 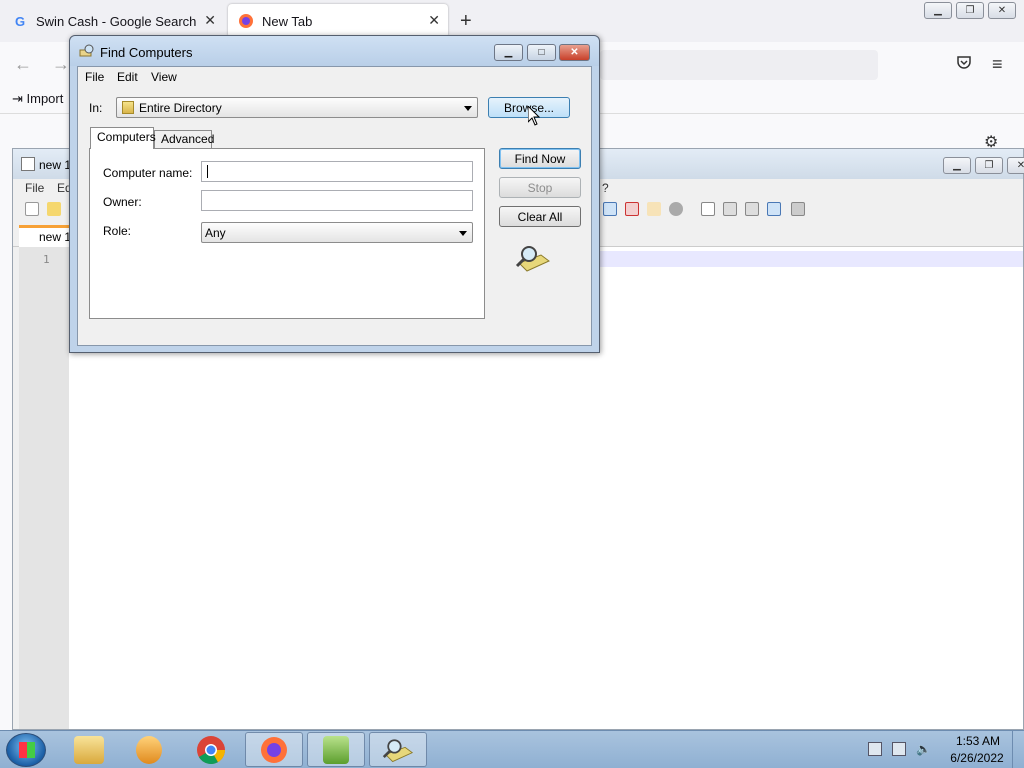 I want to click on stop-button: Stop, so click(x=540, y=187).